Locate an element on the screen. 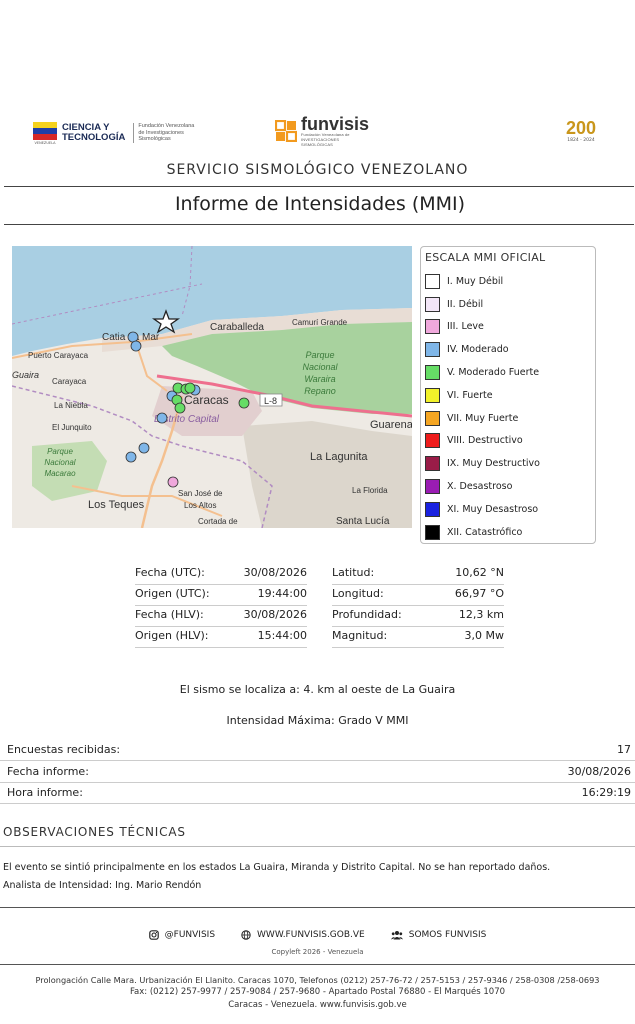  map-label: La Niebla is located at coordinates (71, 405).